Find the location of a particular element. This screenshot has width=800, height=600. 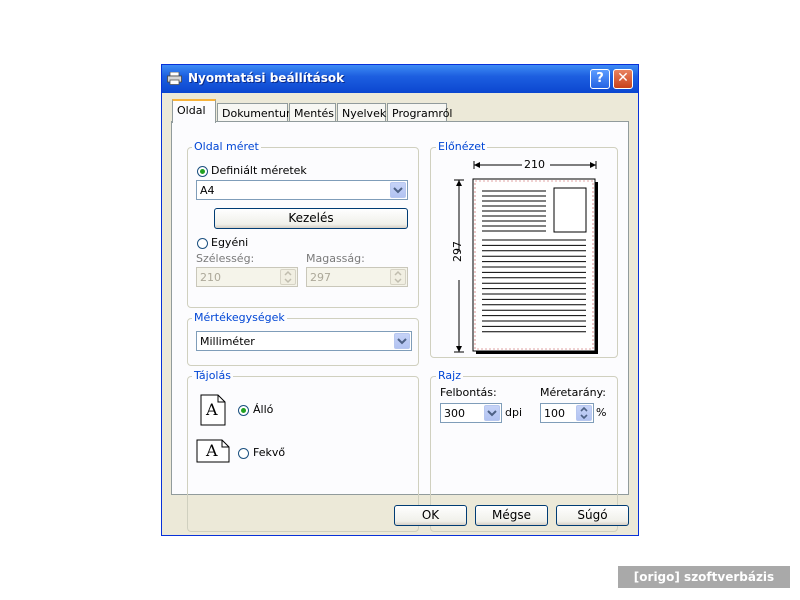

cancel-button: Mégse is located at coordinates (511, 515).